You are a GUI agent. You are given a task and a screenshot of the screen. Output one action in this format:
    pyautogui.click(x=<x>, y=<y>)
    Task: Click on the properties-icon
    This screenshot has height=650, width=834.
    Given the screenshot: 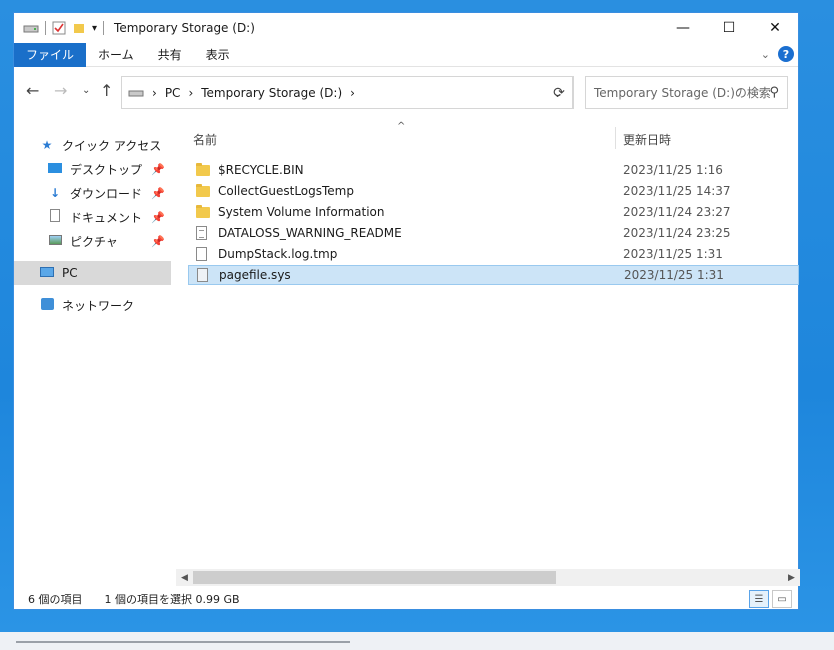 What is the action you would take?
    pyautogui.click(x=59, y=28)
    